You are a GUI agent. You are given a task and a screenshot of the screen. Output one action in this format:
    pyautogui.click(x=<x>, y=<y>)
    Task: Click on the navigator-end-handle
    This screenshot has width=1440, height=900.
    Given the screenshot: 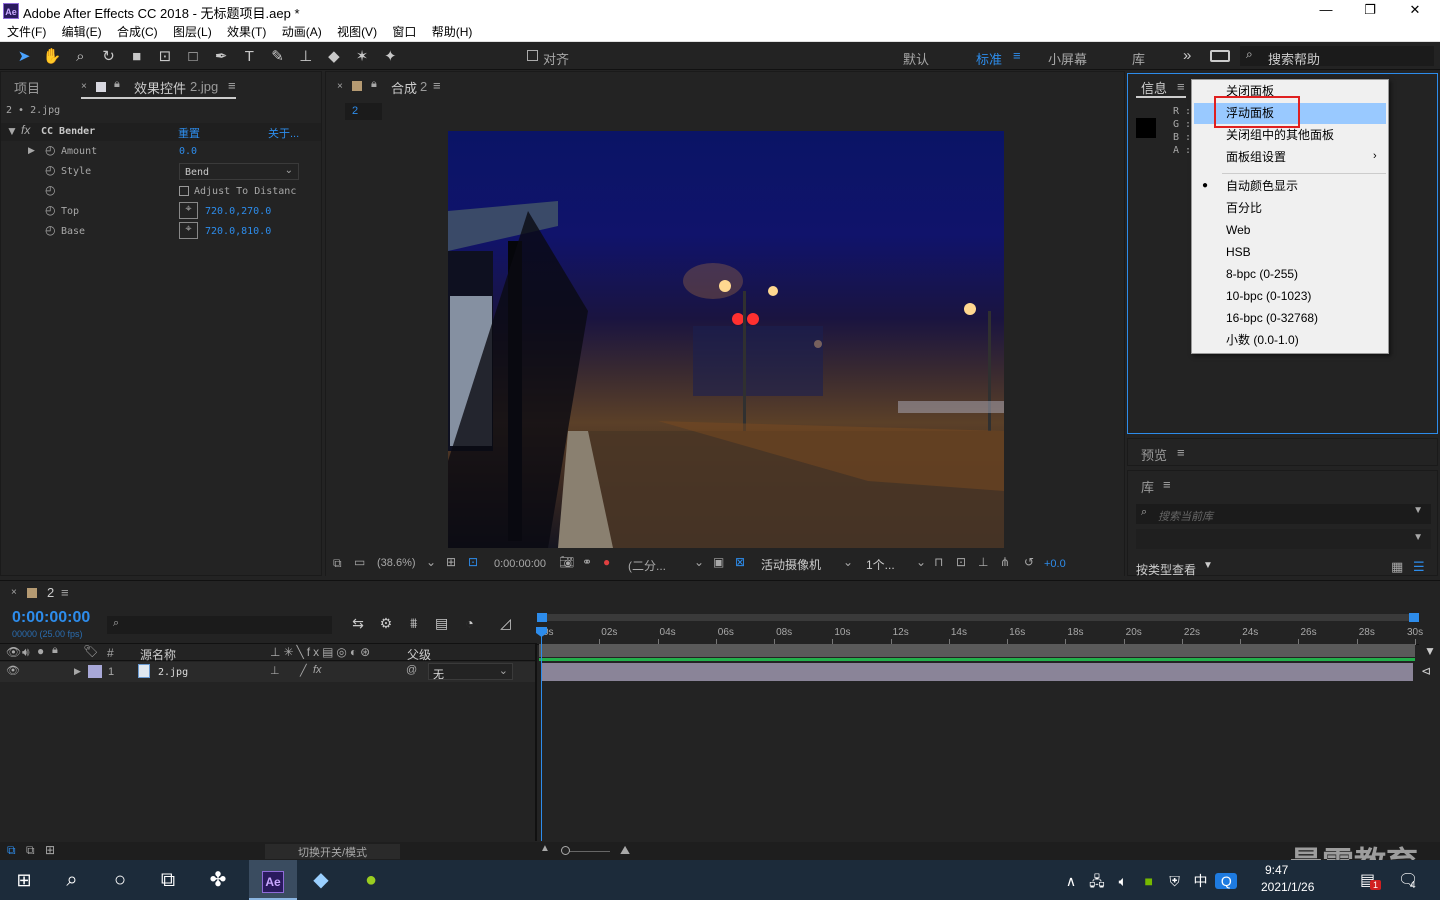 What is the action you would take?
    pyautogui.click(x=1414, y=617)
    